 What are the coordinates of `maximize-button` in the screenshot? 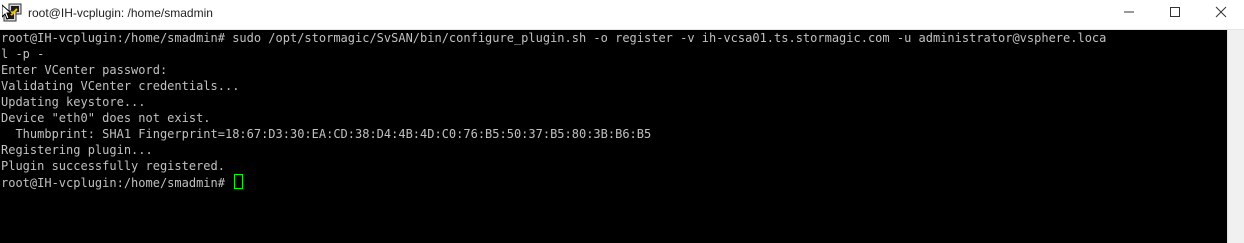 It's located at (1175, 14).